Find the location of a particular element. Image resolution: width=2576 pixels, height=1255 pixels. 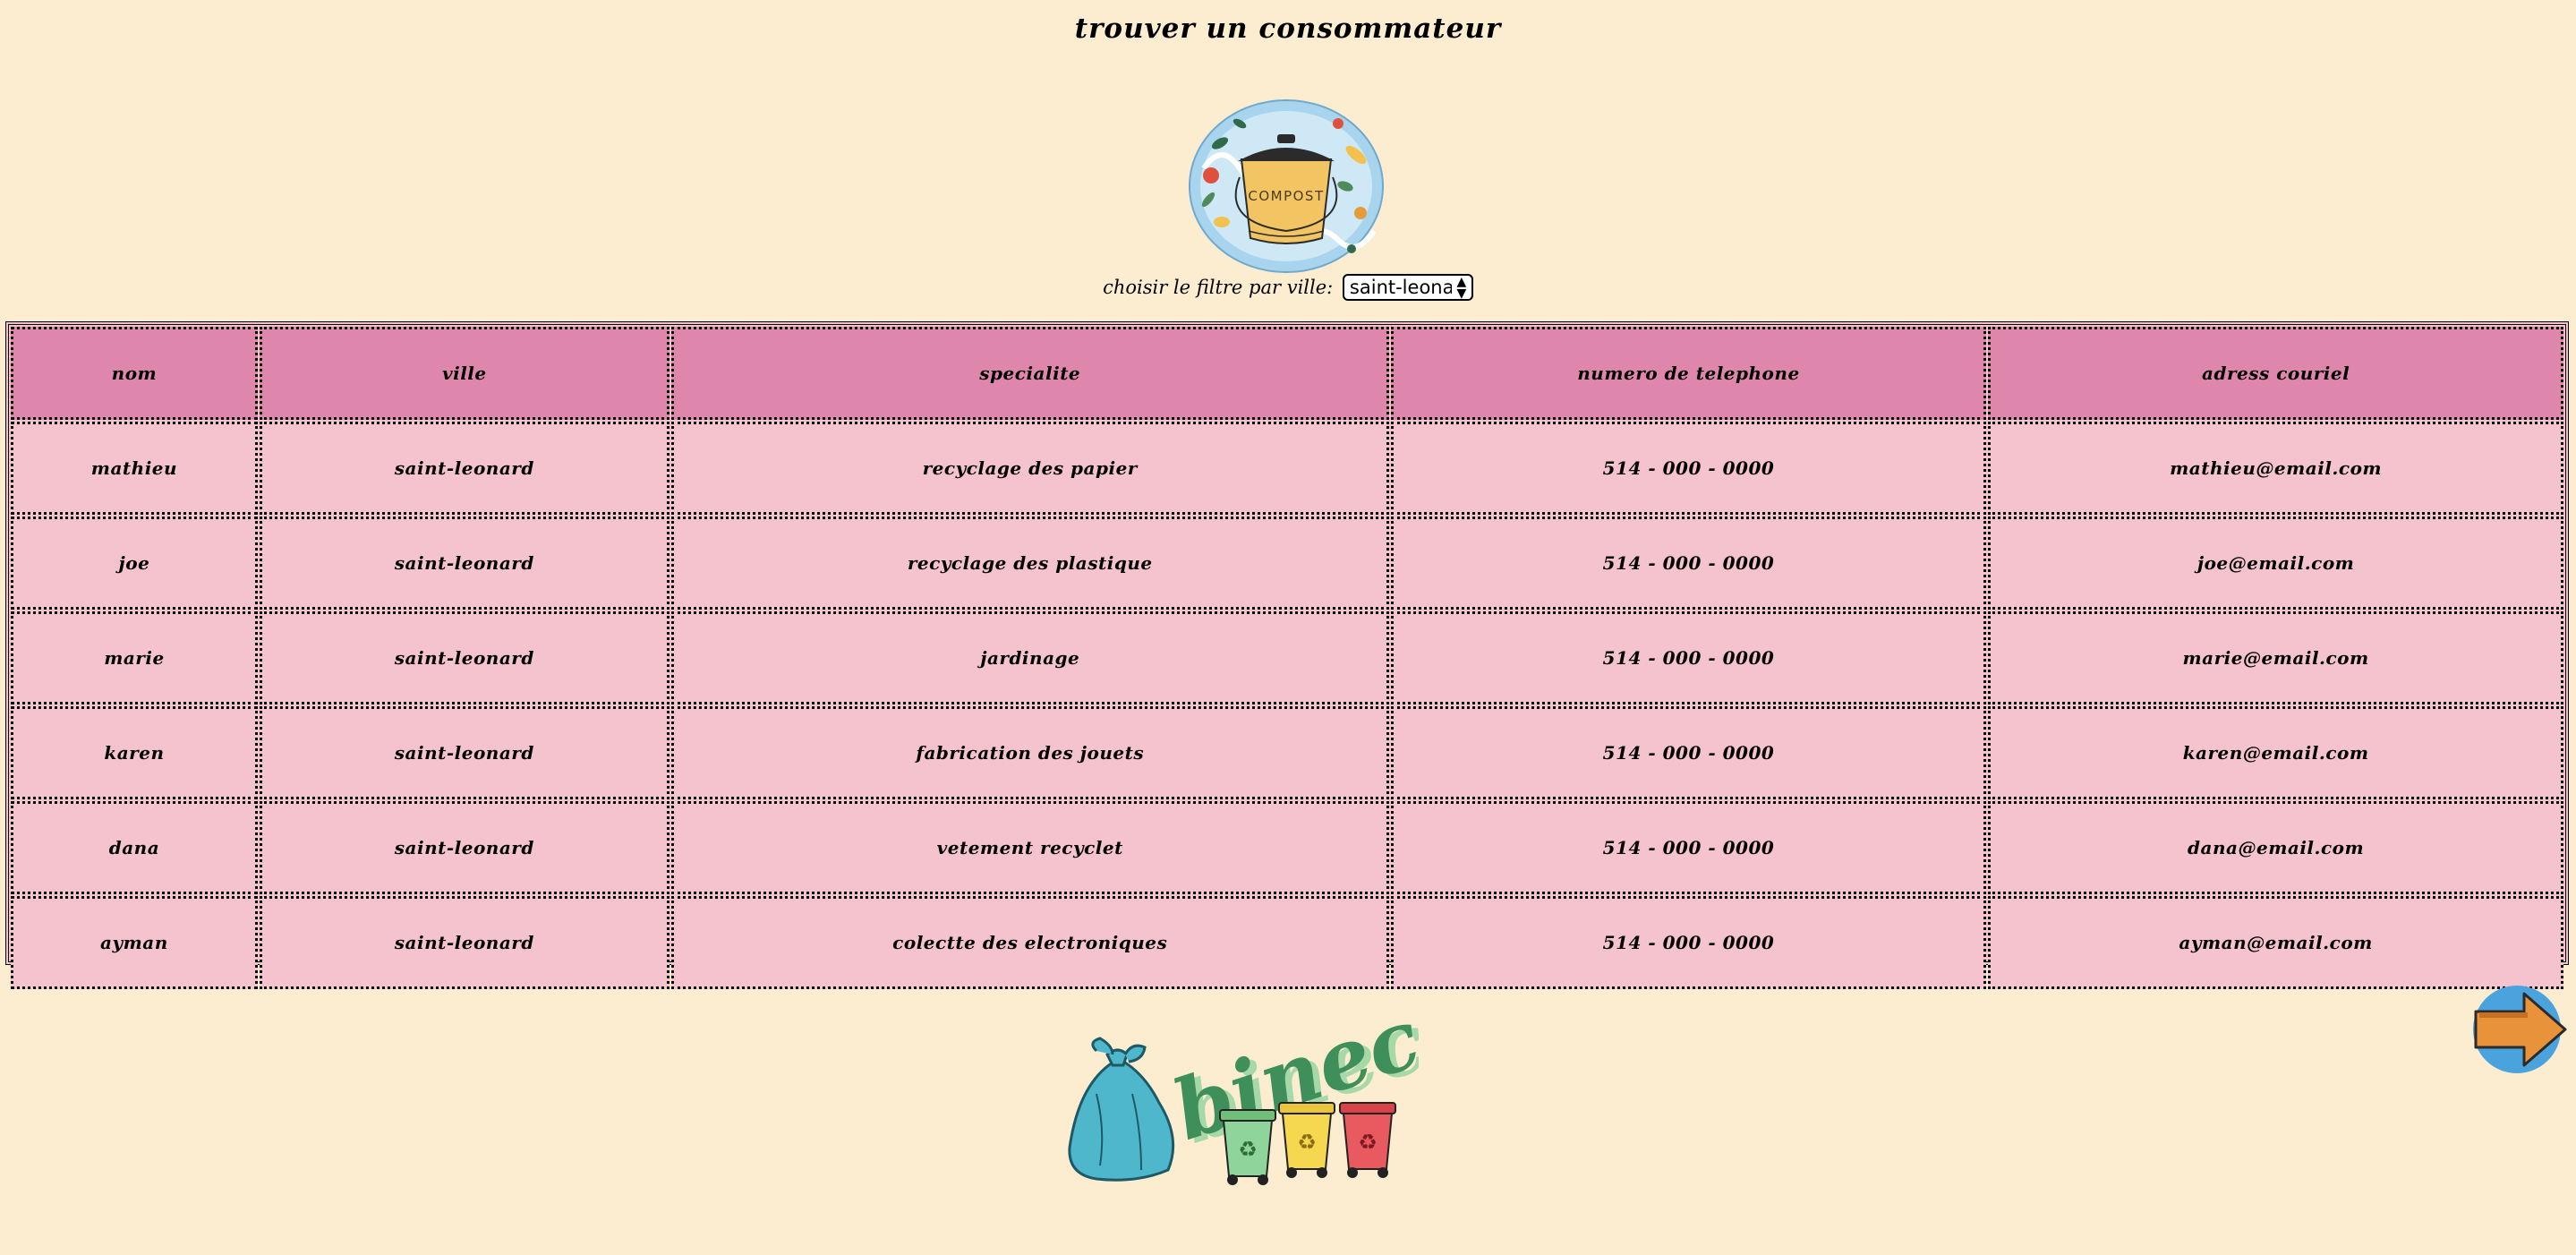

cell-nom: ayman is located at coordinates (134, 942).